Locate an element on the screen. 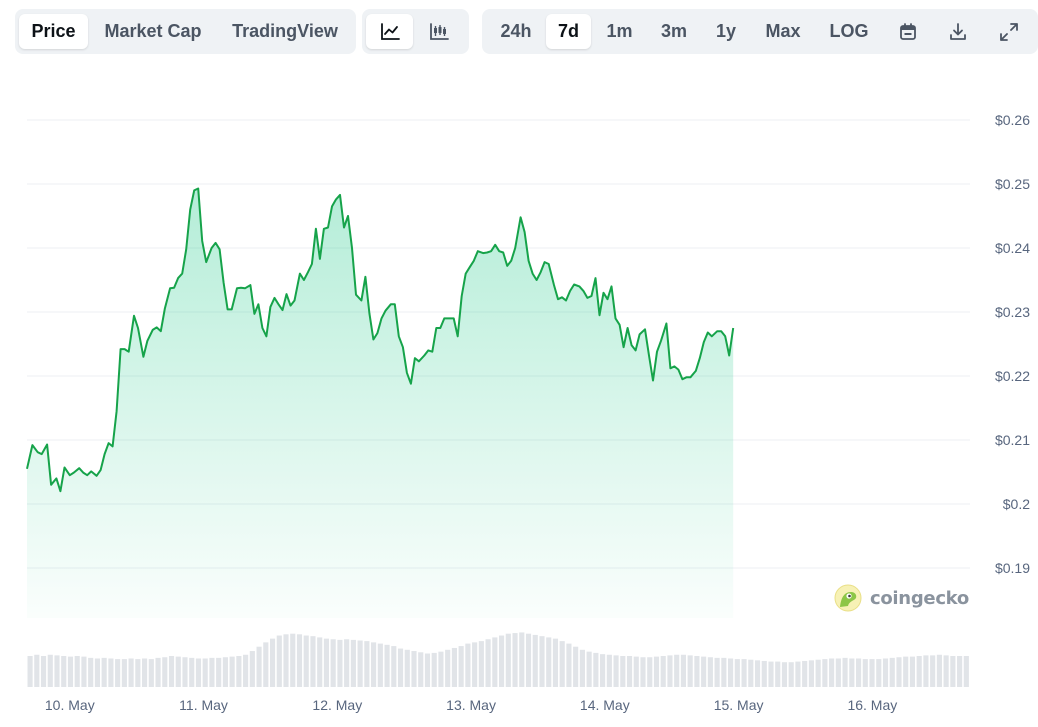 Image resolution: width=1038 pixels, height=727 pixels. range-1y: 1y is located at coordinates (726, 31).